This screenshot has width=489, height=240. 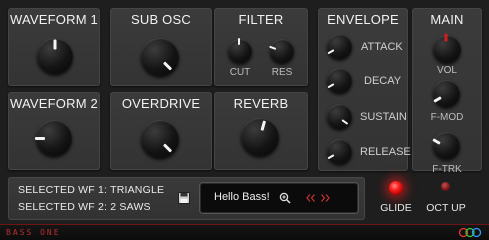 I want to click on selected-wf1-text: SELECTED WF 1: TRIANGLE, so click(x=91, y=190).